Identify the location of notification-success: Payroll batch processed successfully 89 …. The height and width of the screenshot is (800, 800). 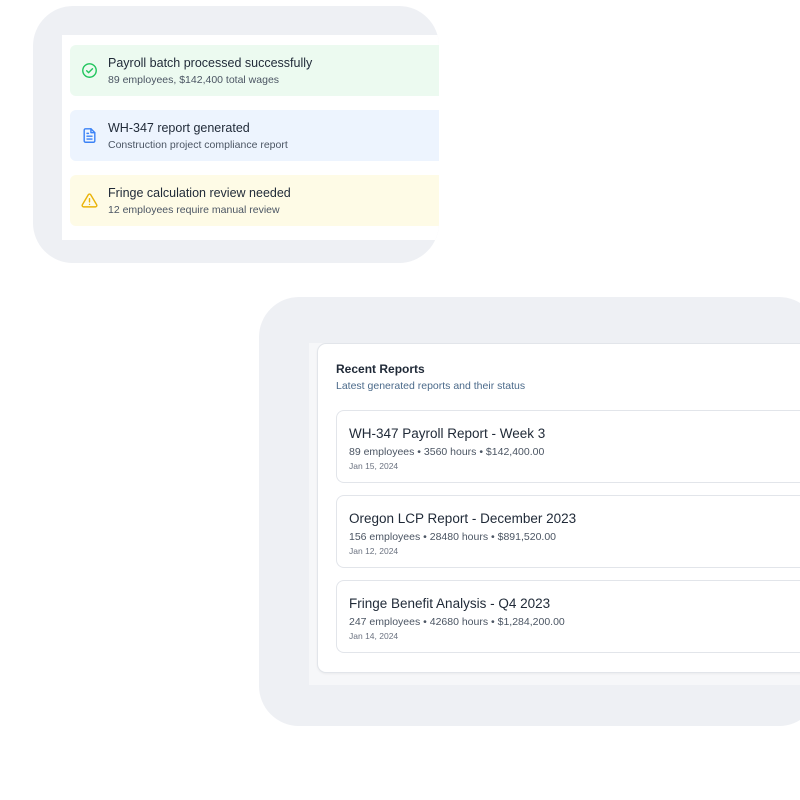
(254, 70).